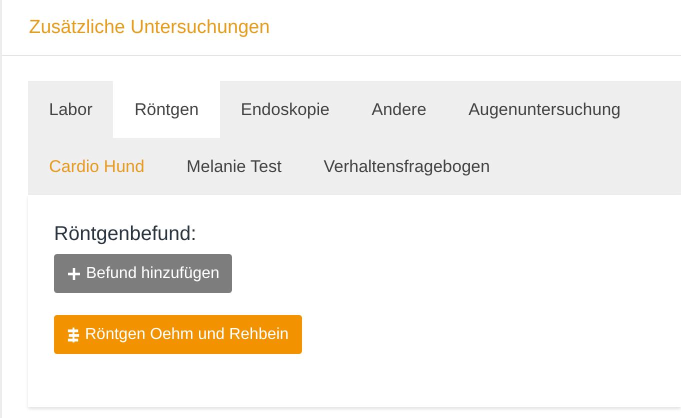 This screenshot has width=681, height=418. Describe the element at coordinates (285, 109) in the screenshot. I see `tab: Endoskopie` at that location.